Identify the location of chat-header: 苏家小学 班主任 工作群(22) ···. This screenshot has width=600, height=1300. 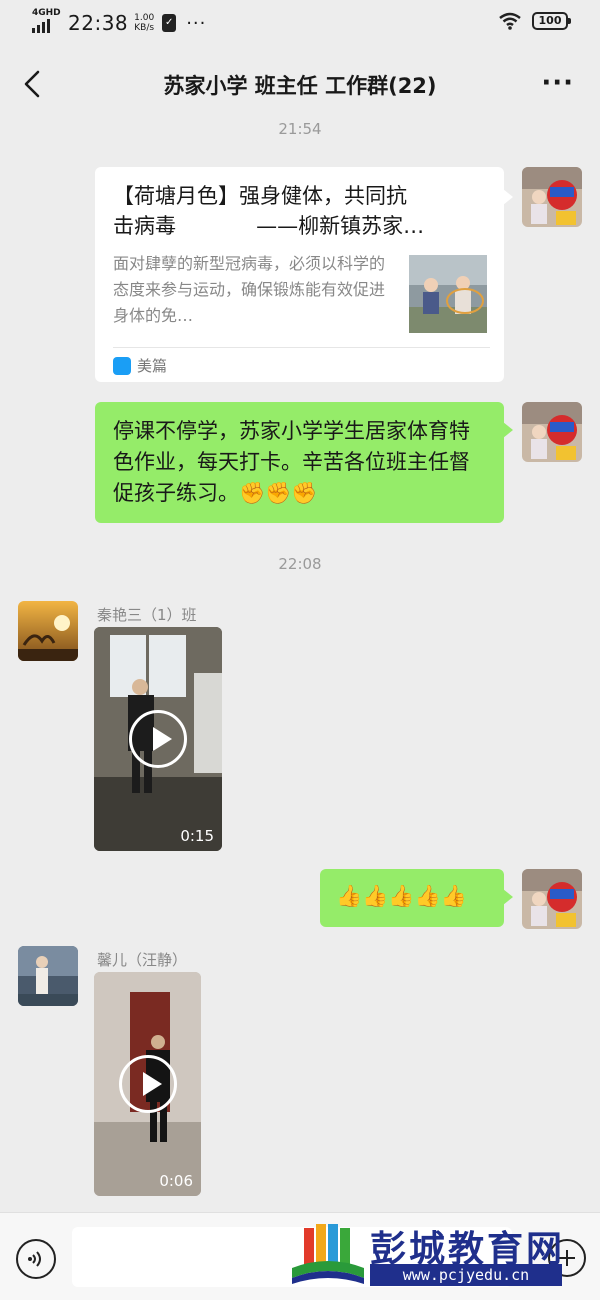
(300, 84).